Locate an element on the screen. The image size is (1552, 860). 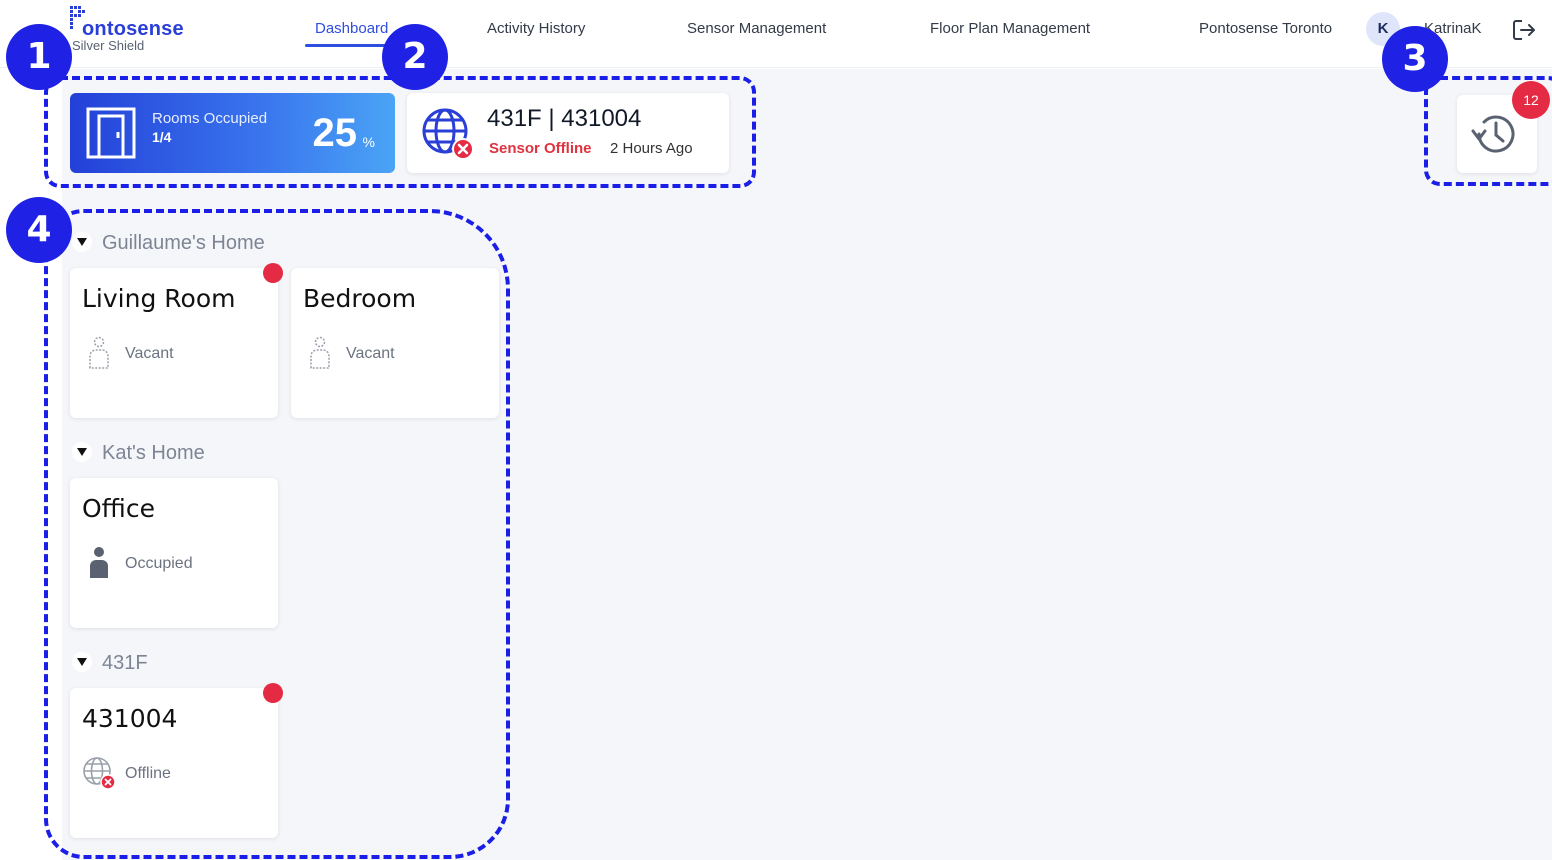
annotation-box-history is located at coordinates (1488, 131).